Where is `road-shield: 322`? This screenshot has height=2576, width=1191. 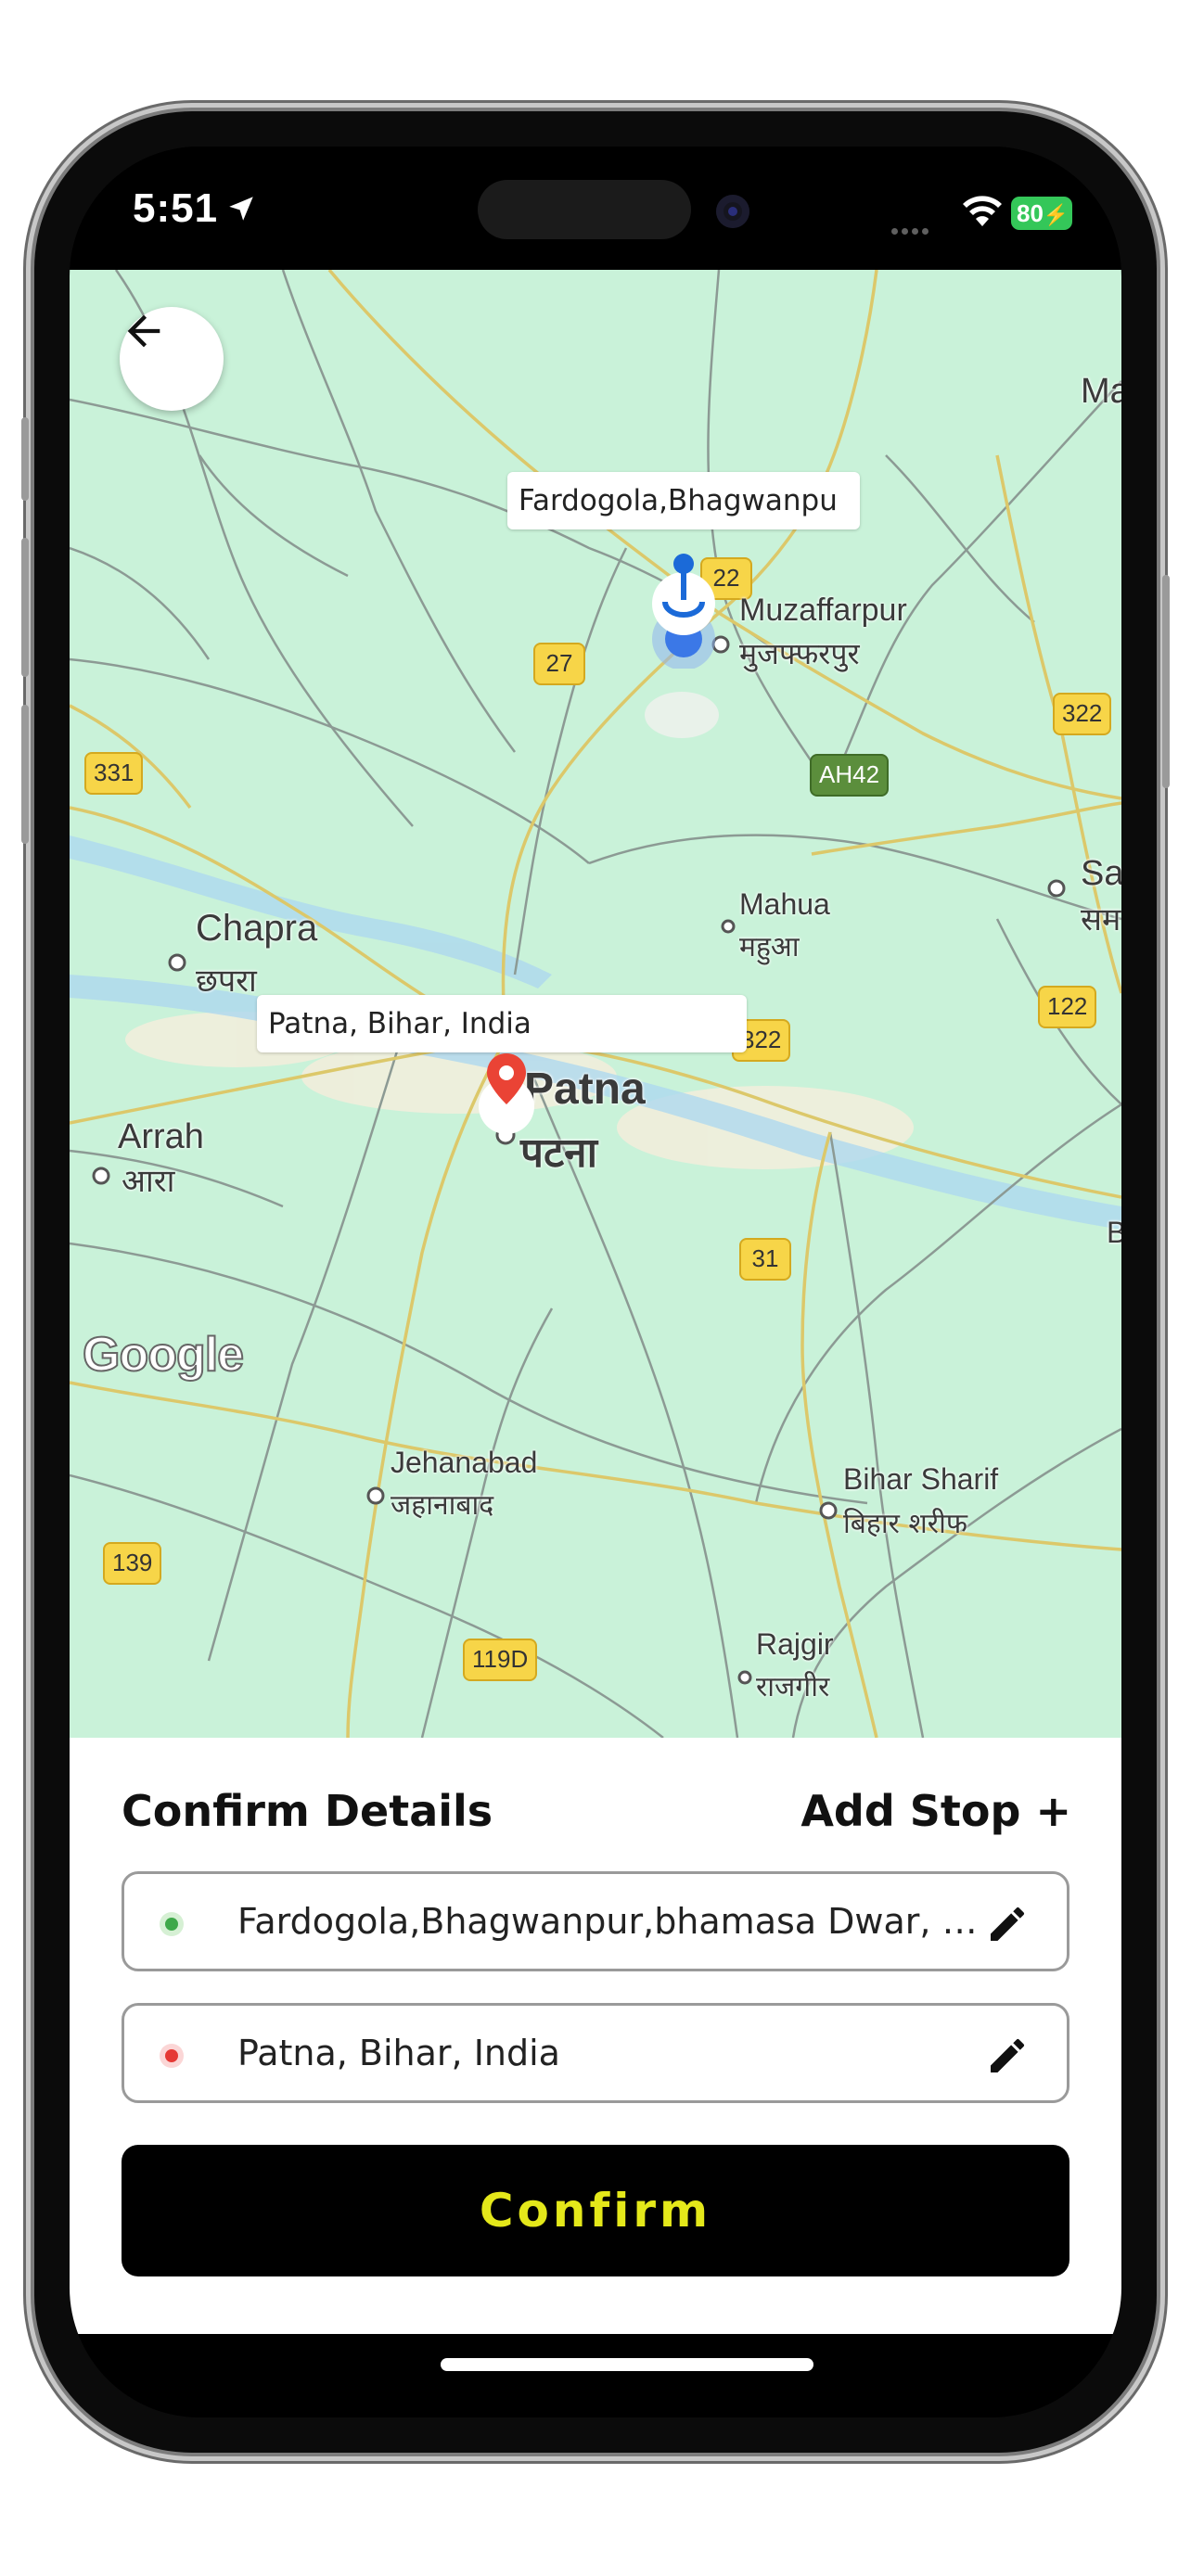
road-shield: 322 is located at coordinates (1082, 714).